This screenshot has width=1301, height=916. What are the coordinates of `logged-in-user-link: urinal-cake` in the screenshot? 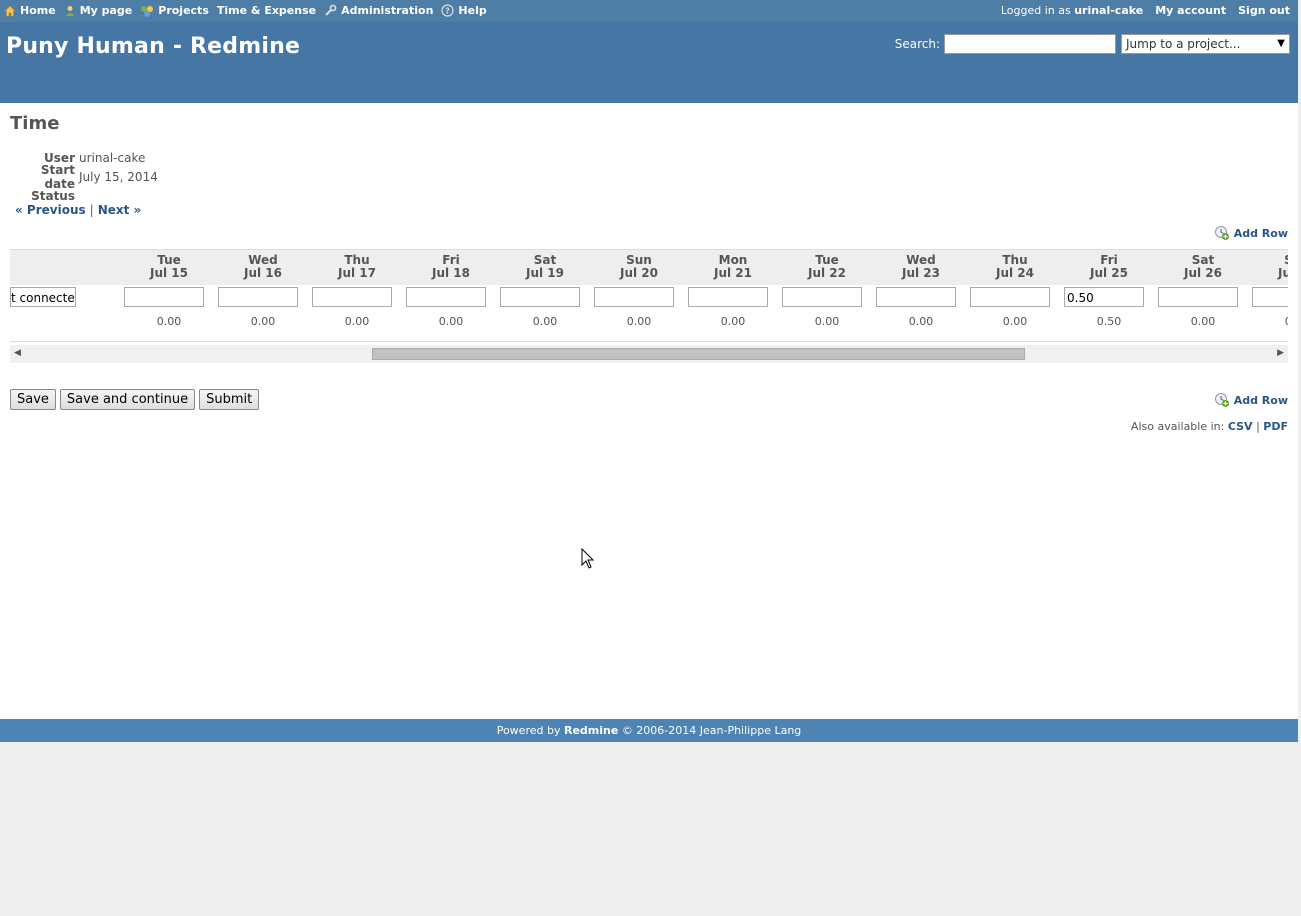 It's located at (1108, 10).